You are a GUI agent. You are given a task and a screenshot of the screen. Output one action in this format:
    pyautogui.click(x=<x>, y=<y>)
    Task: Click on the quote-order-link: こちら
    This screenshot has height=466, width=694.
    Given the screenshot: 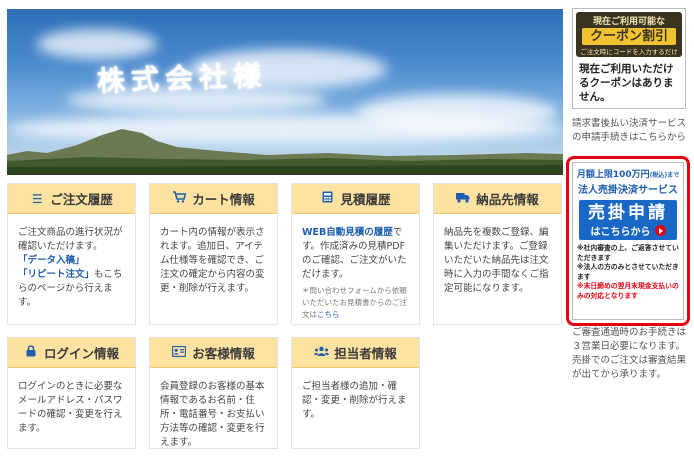 What is the action you would take?
    pyautogui.click(x=328, y=314)
    